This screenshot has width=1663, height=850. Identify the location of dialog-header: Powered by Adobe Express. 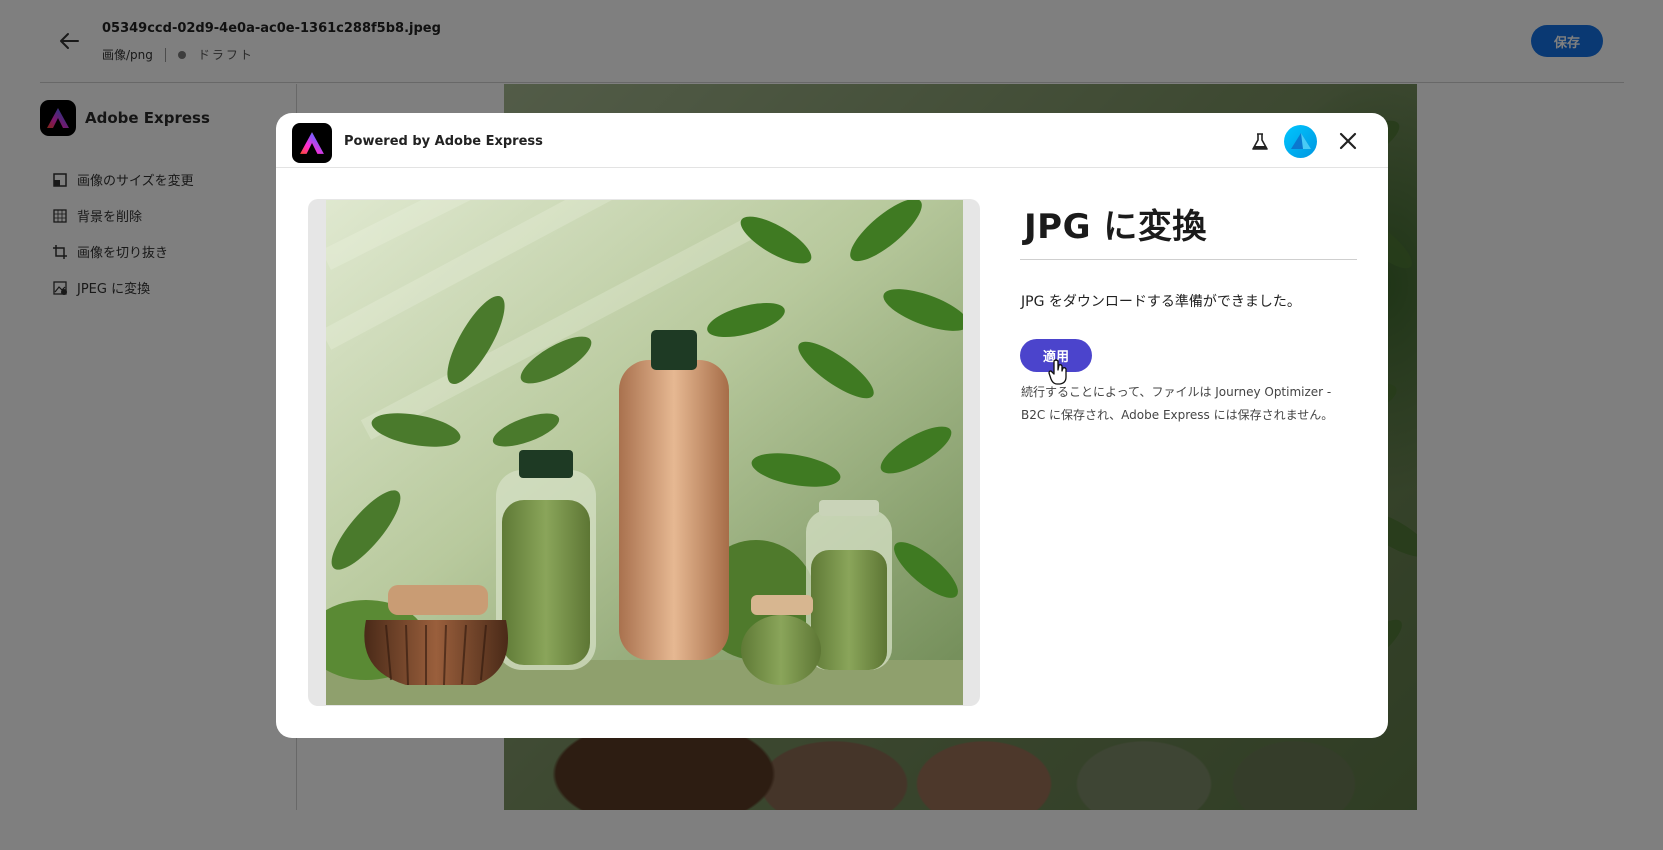
(832, 140).